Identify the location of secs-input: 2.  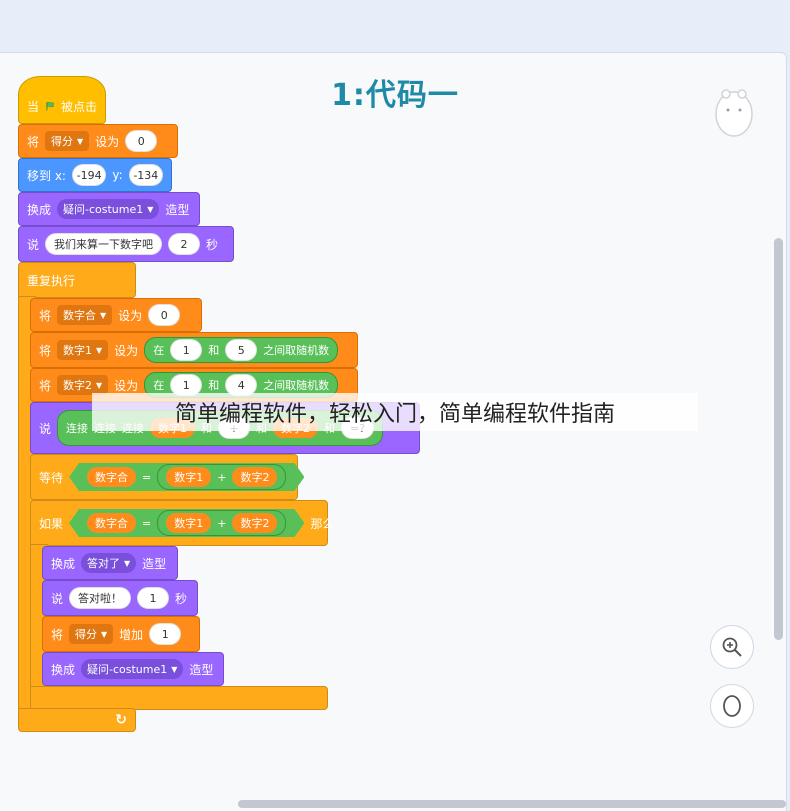
(184, 244).